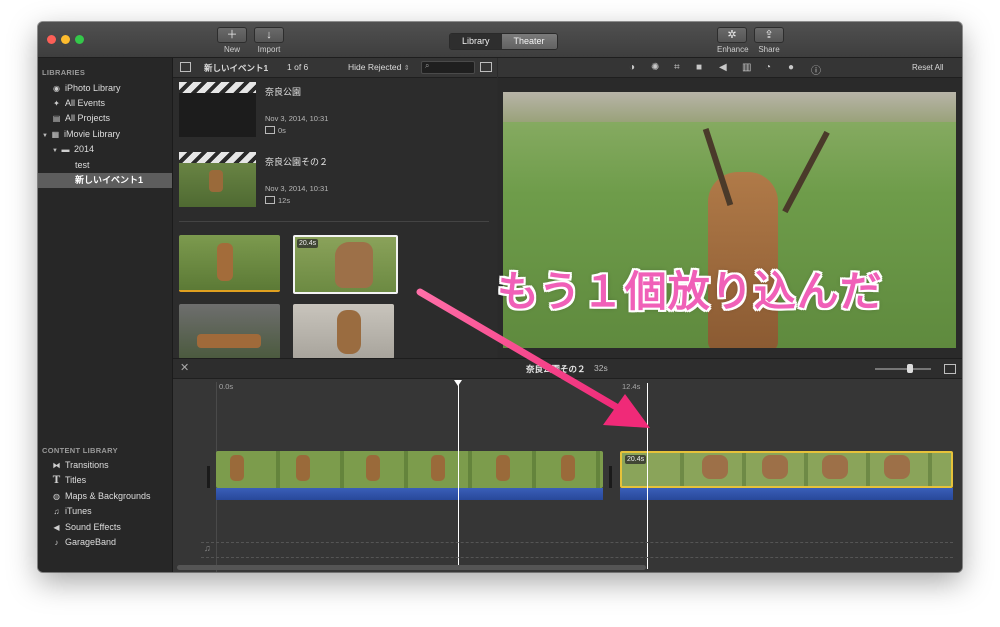  What do you see at coordinates (690, 291) in the screenshot?
I see `annotation-caption: もう１個放り込んだ` at bounding box center [690, 291].